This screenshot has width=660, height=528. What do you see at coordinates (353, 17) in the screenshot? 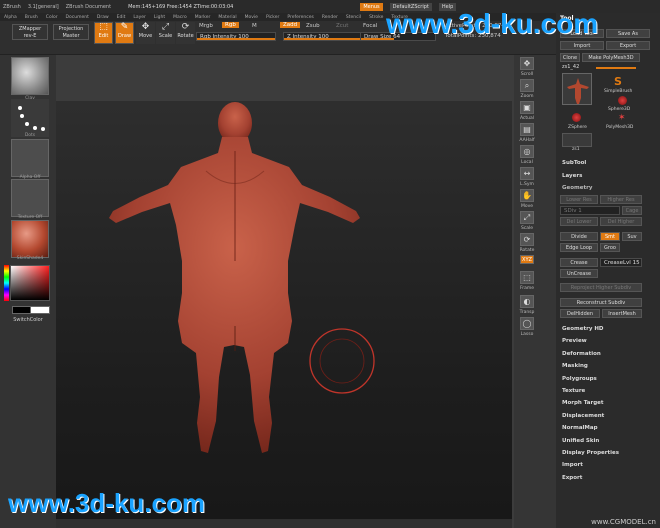
I see `menu-item: Stencil` at bounding box center [353, 17].